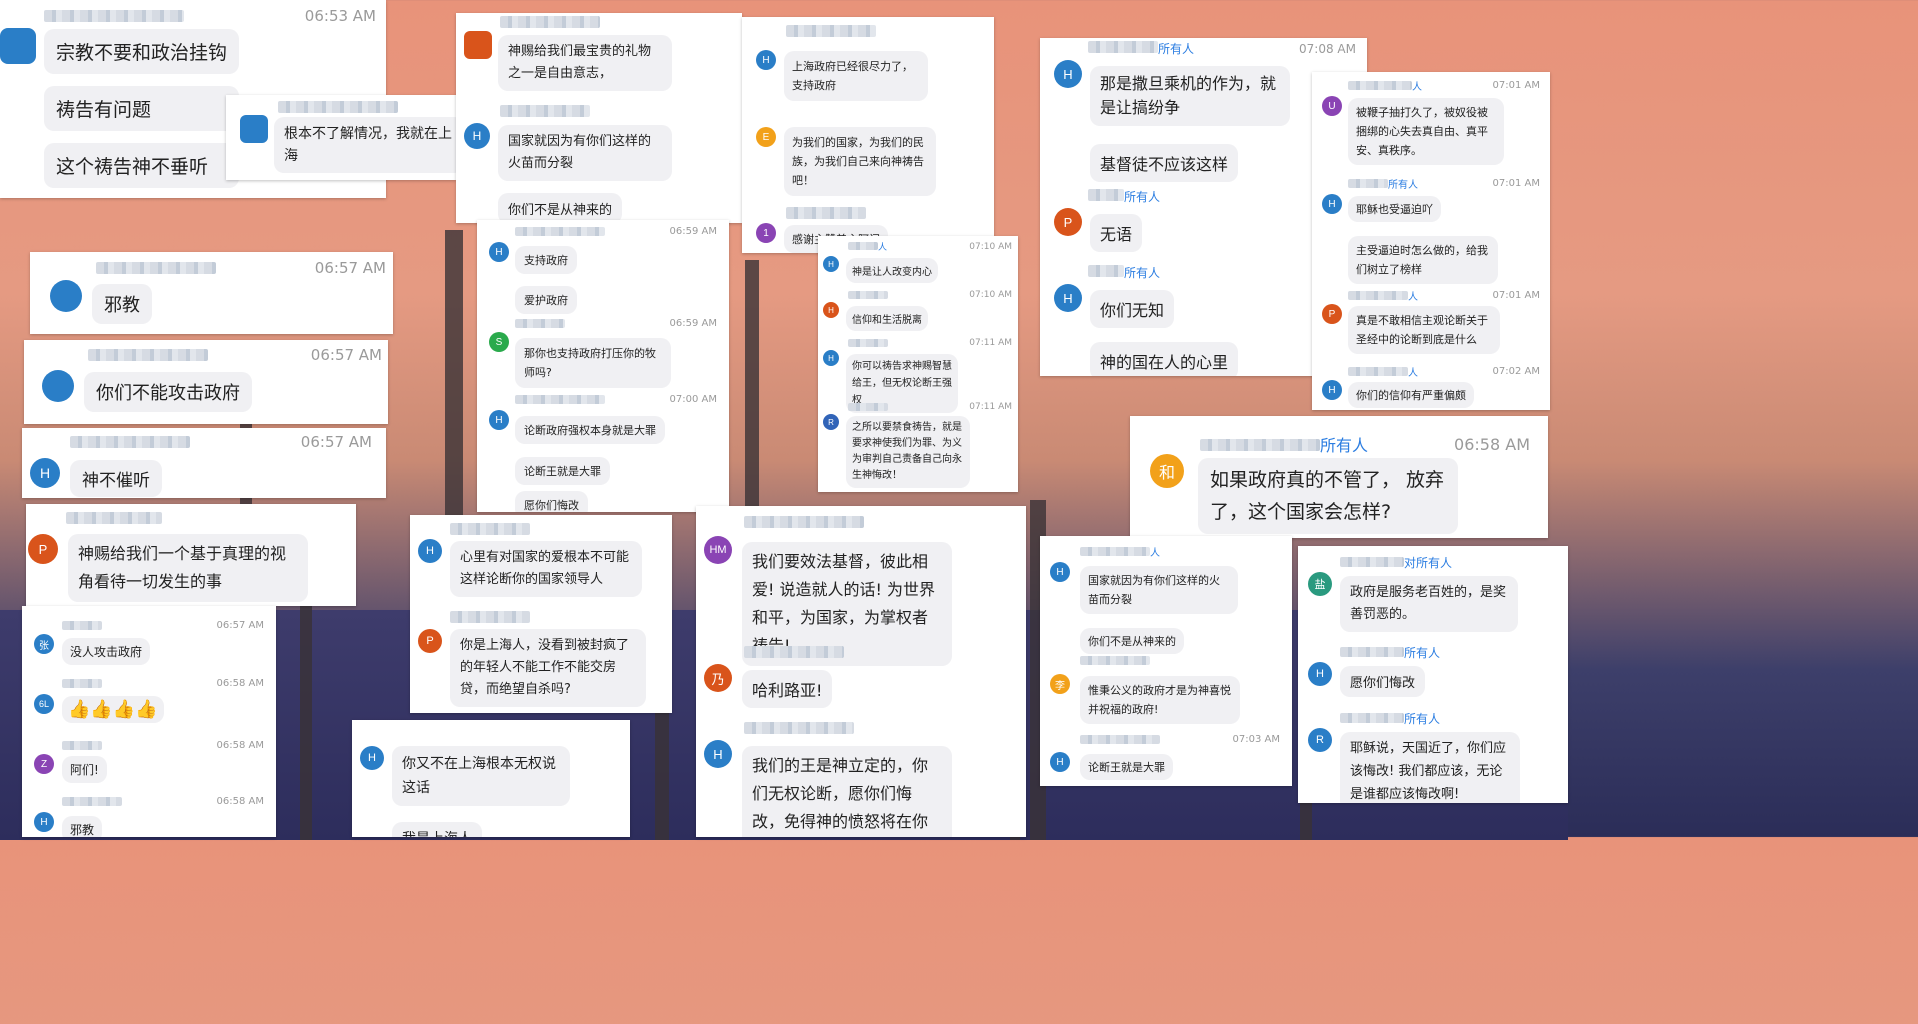 This screenshot has width=1918, height=1024. I want to click on message-bubble: 论断政府强权本身就是大罪, so click(590, 430).